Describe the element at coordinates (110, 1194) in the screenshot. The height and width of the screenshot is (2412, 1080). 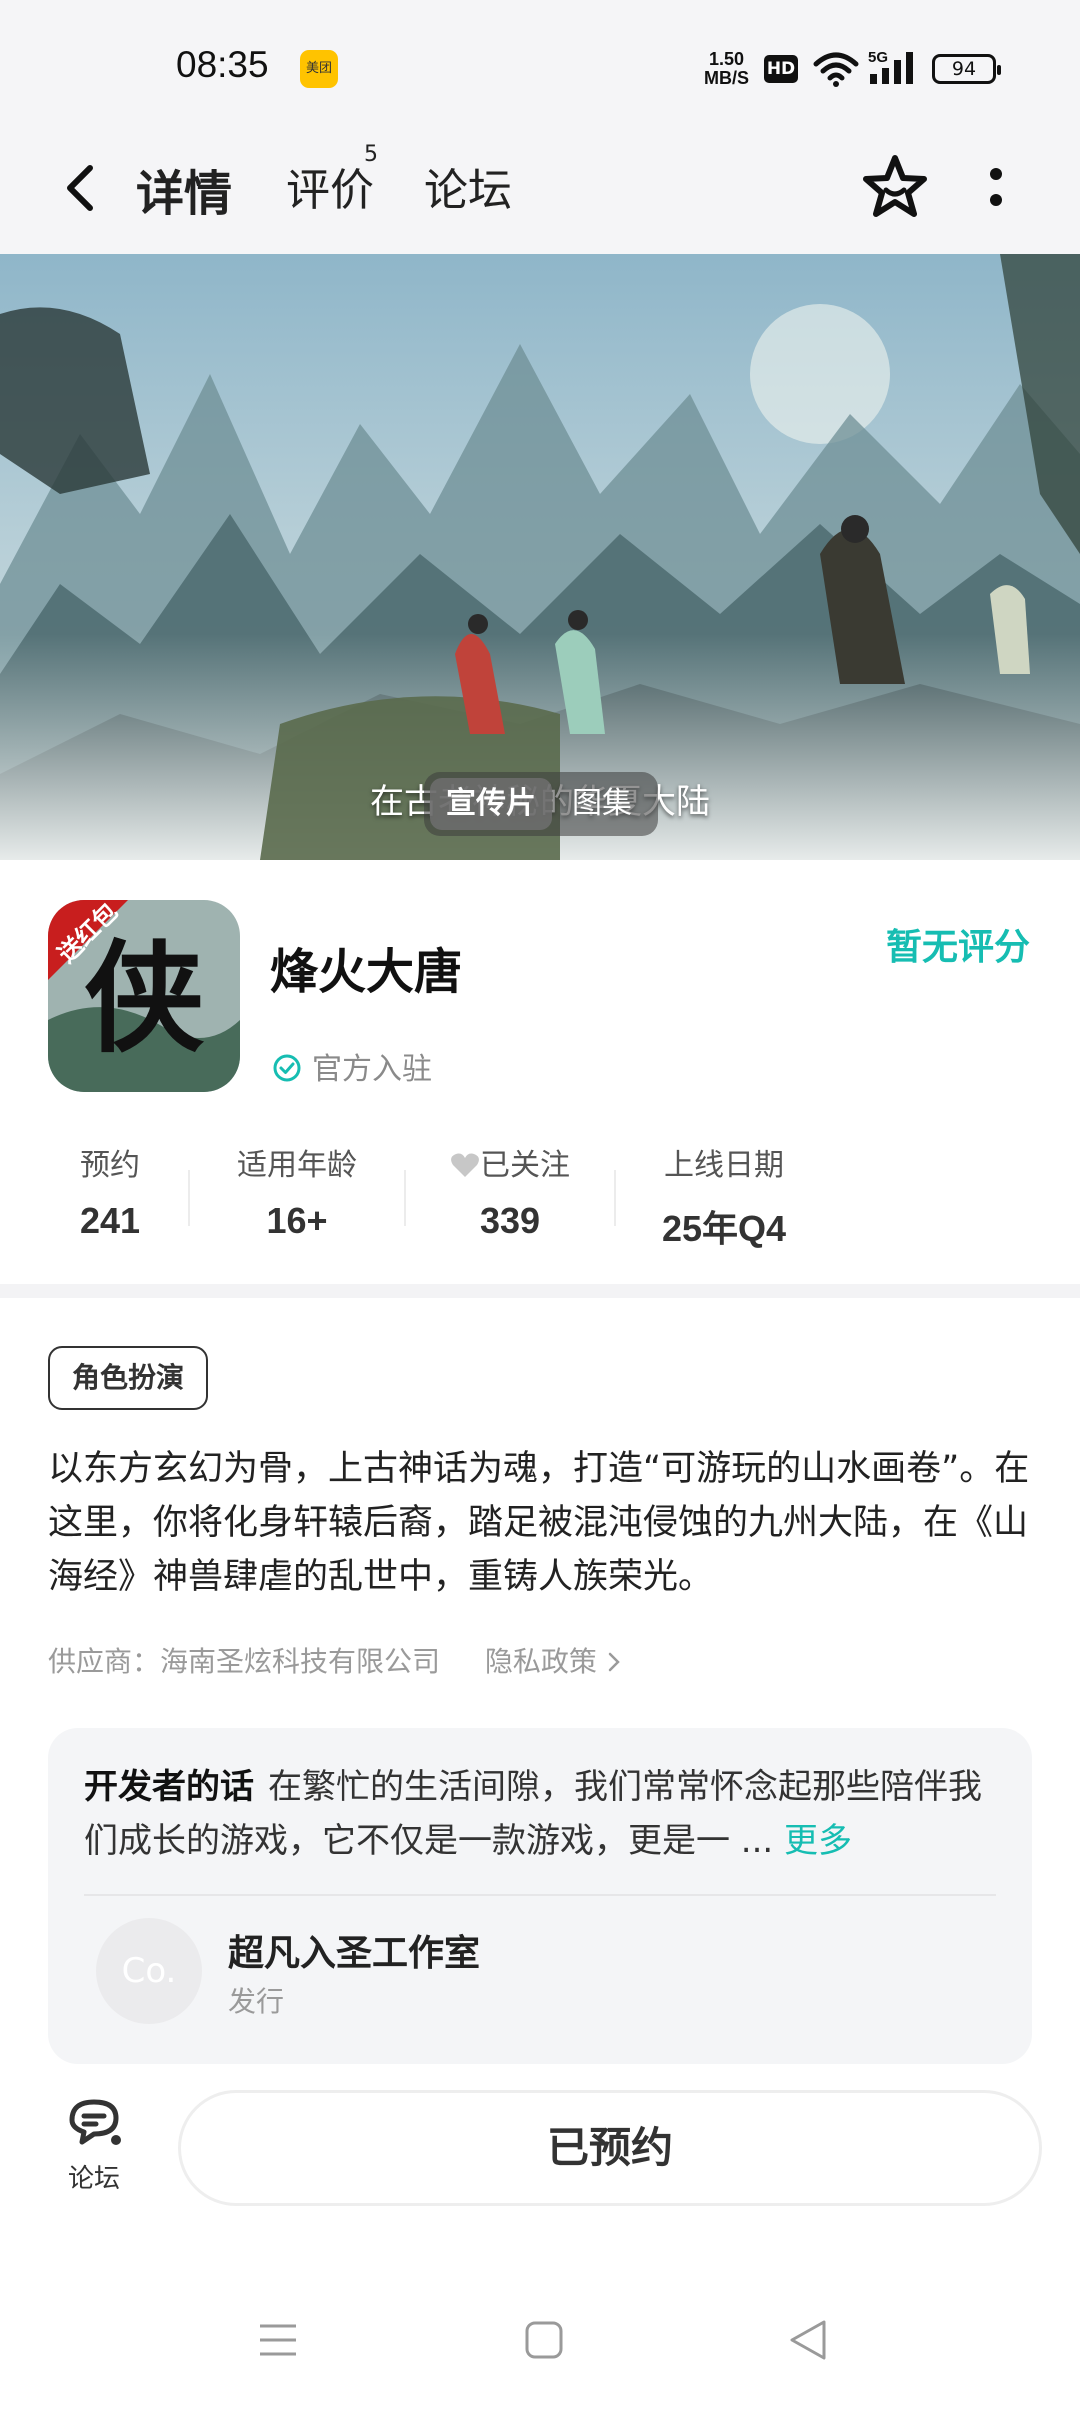
I see `stat-reservations: 预约 241` at that location.